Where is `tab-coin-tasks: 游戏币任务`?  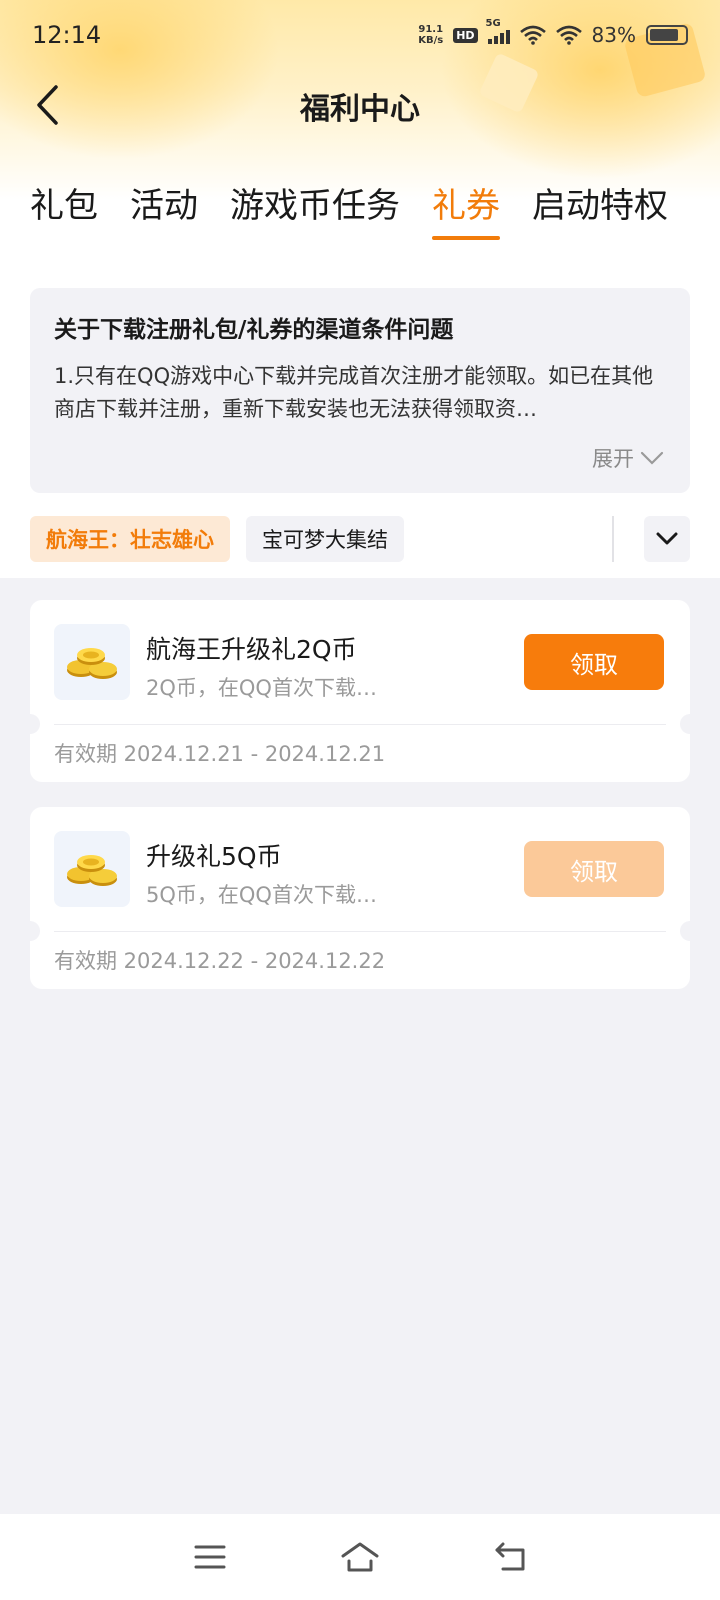
tab-coin-tasks: 游戏币任务 is located at coordinates (315, 214).